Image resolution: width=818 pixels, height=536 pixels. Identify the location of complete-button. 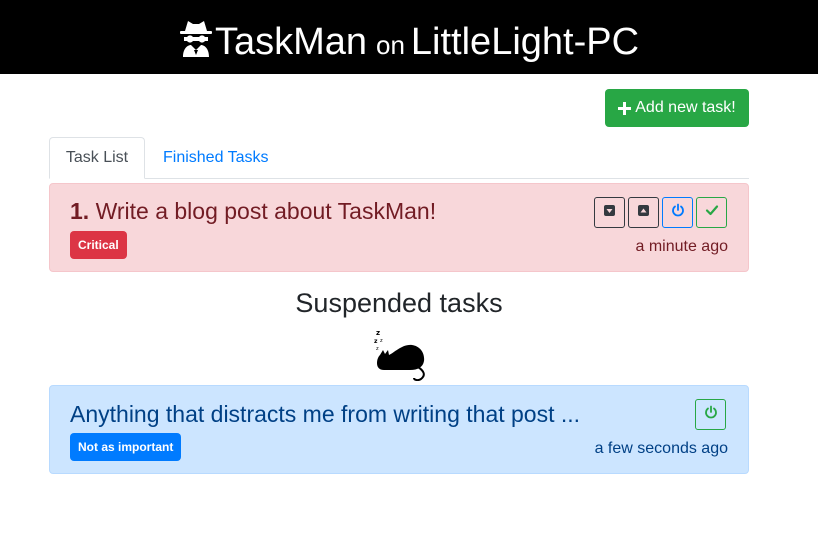
(711, 212).